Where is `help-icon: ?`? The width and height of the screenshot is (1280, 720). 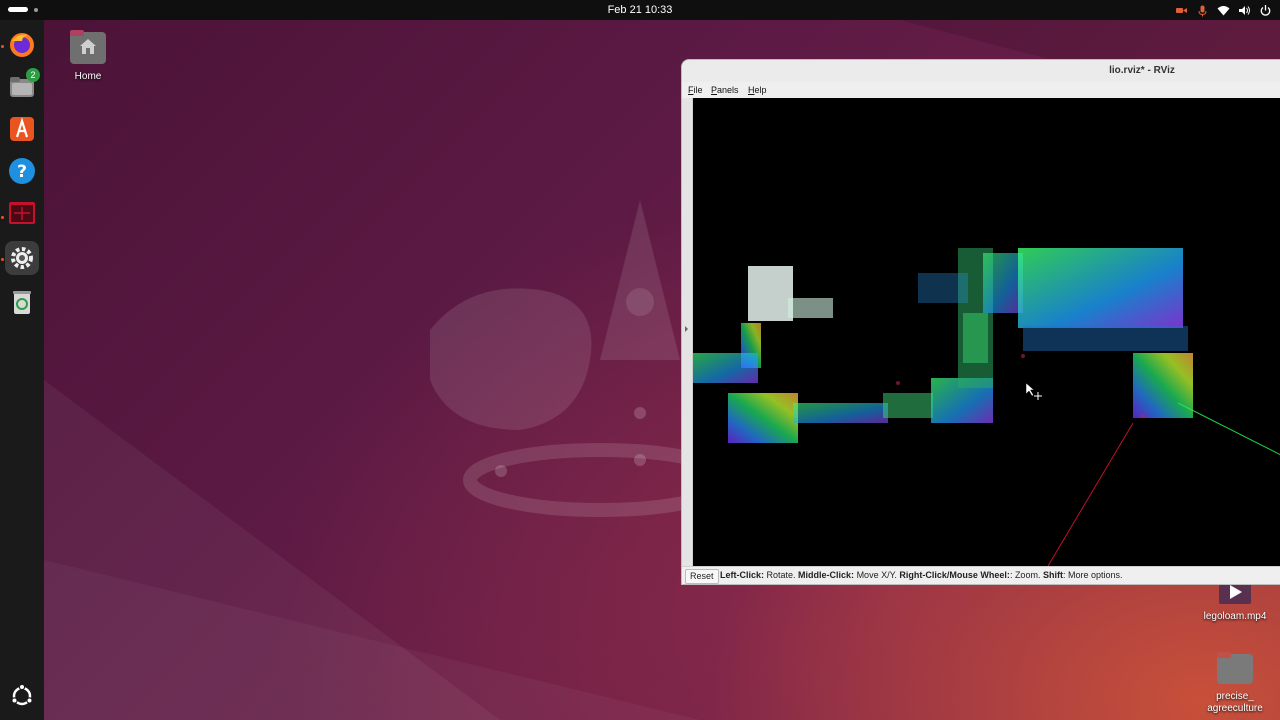
help-icon: ? is located at coordinates (22, 171).